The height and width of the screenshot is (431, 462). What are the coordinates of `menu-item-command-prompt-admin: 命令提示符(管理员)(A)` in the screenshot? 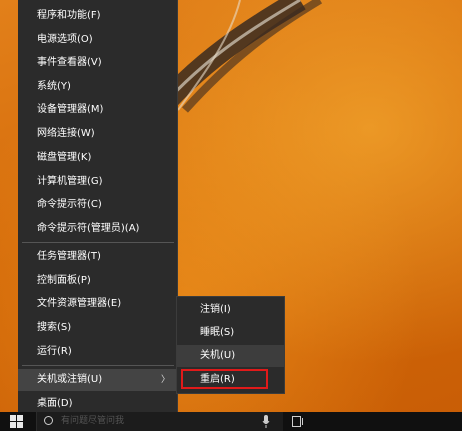 It's located at (98, 229).